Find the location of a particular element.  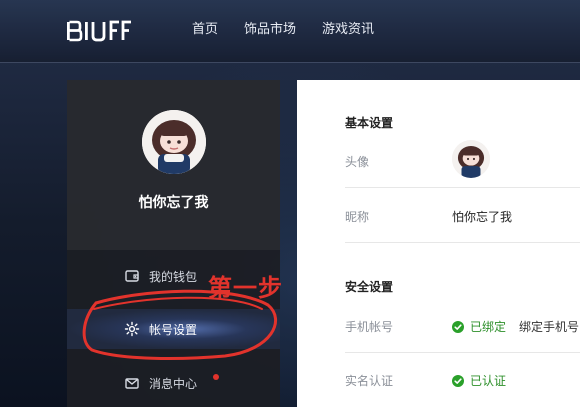

security-settings-title: 安全设置 is located at coordinates (369, 287).